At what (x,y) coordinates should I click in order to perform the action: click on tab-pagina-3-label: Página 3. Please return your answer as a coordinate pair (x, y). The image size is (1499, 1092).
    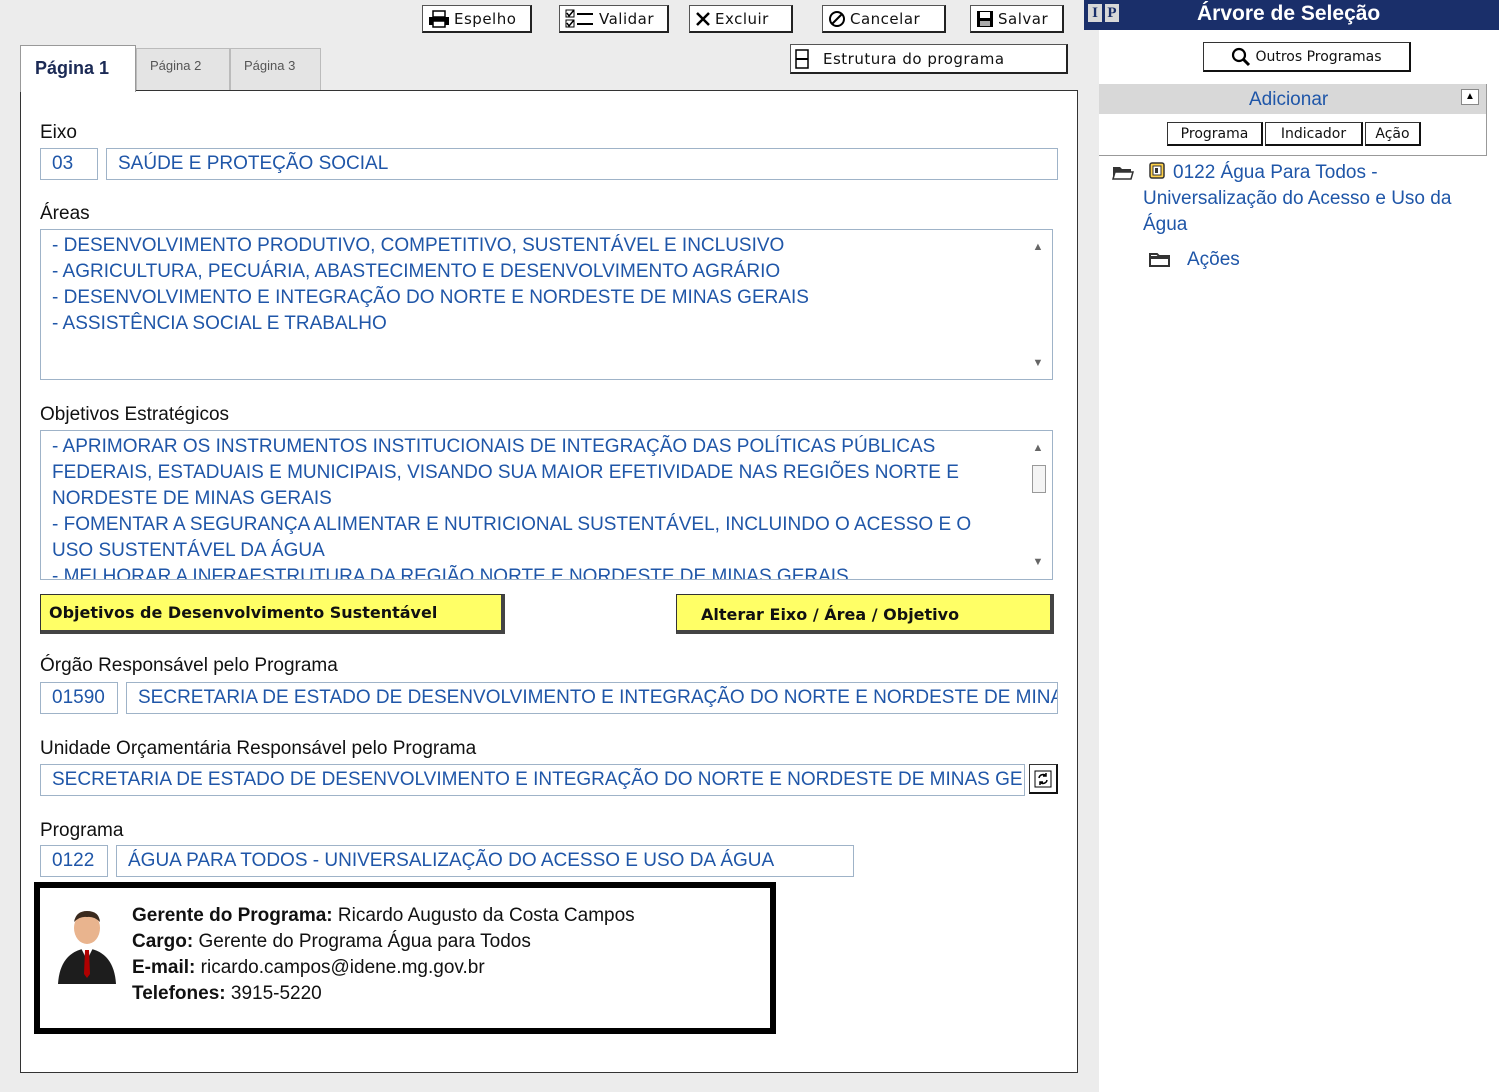
    Looking at the image, I should click on (270, 65).